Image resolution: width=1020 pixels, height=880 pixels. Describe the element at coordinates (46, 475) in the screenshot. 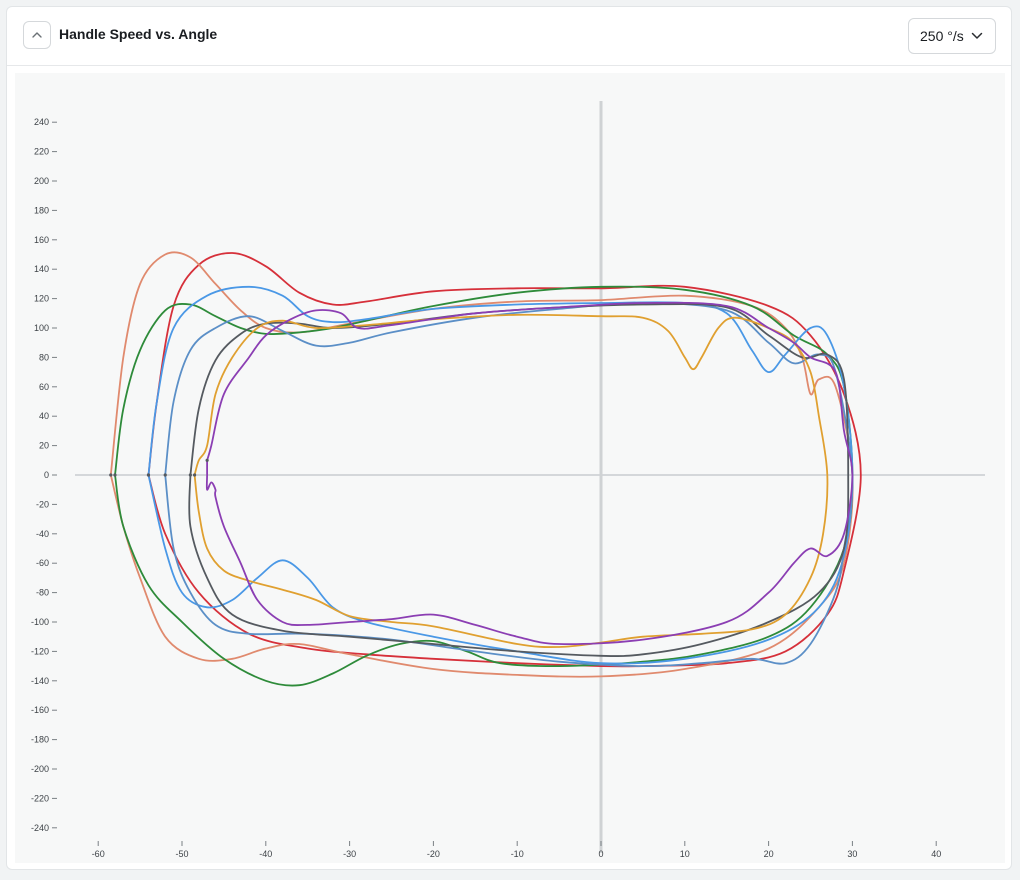

I see `y-tick-label: 0` at that location.